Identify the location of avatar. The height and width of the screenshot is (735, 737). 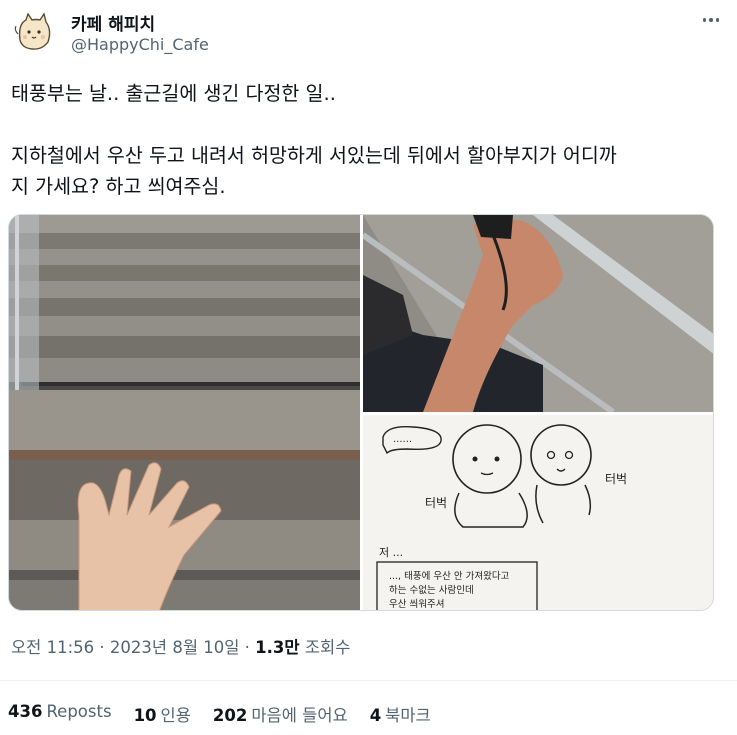
(34, 32).